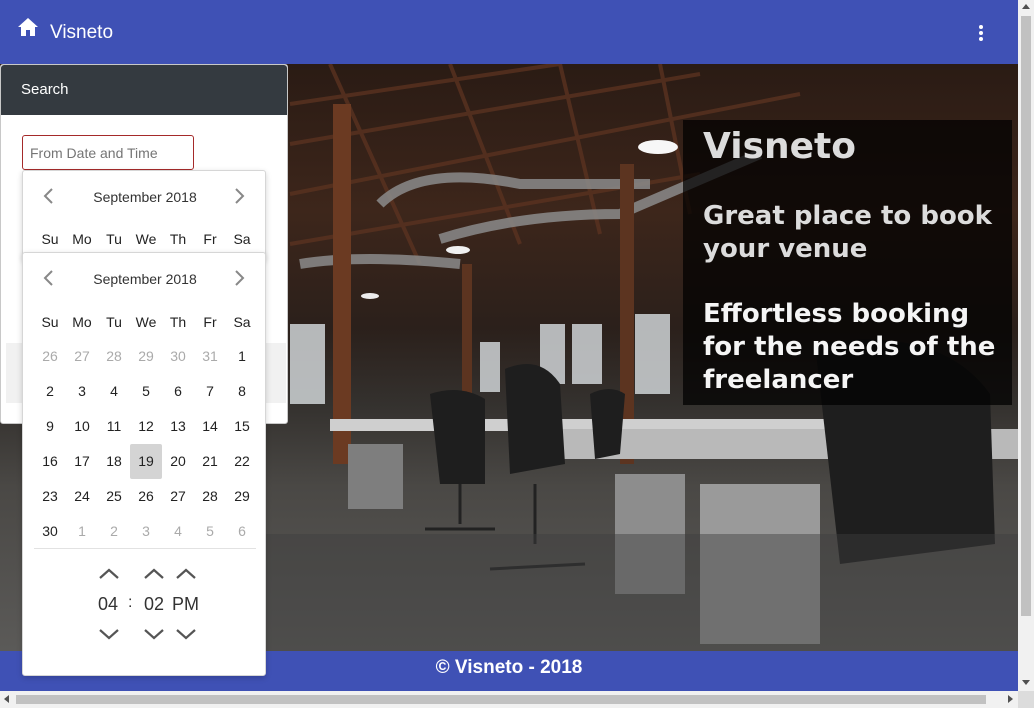  What do you see at coordinates (114, 356) in the screenshot?
I see `calendar-day-other-month: 28` at bounding box center [114, 356].